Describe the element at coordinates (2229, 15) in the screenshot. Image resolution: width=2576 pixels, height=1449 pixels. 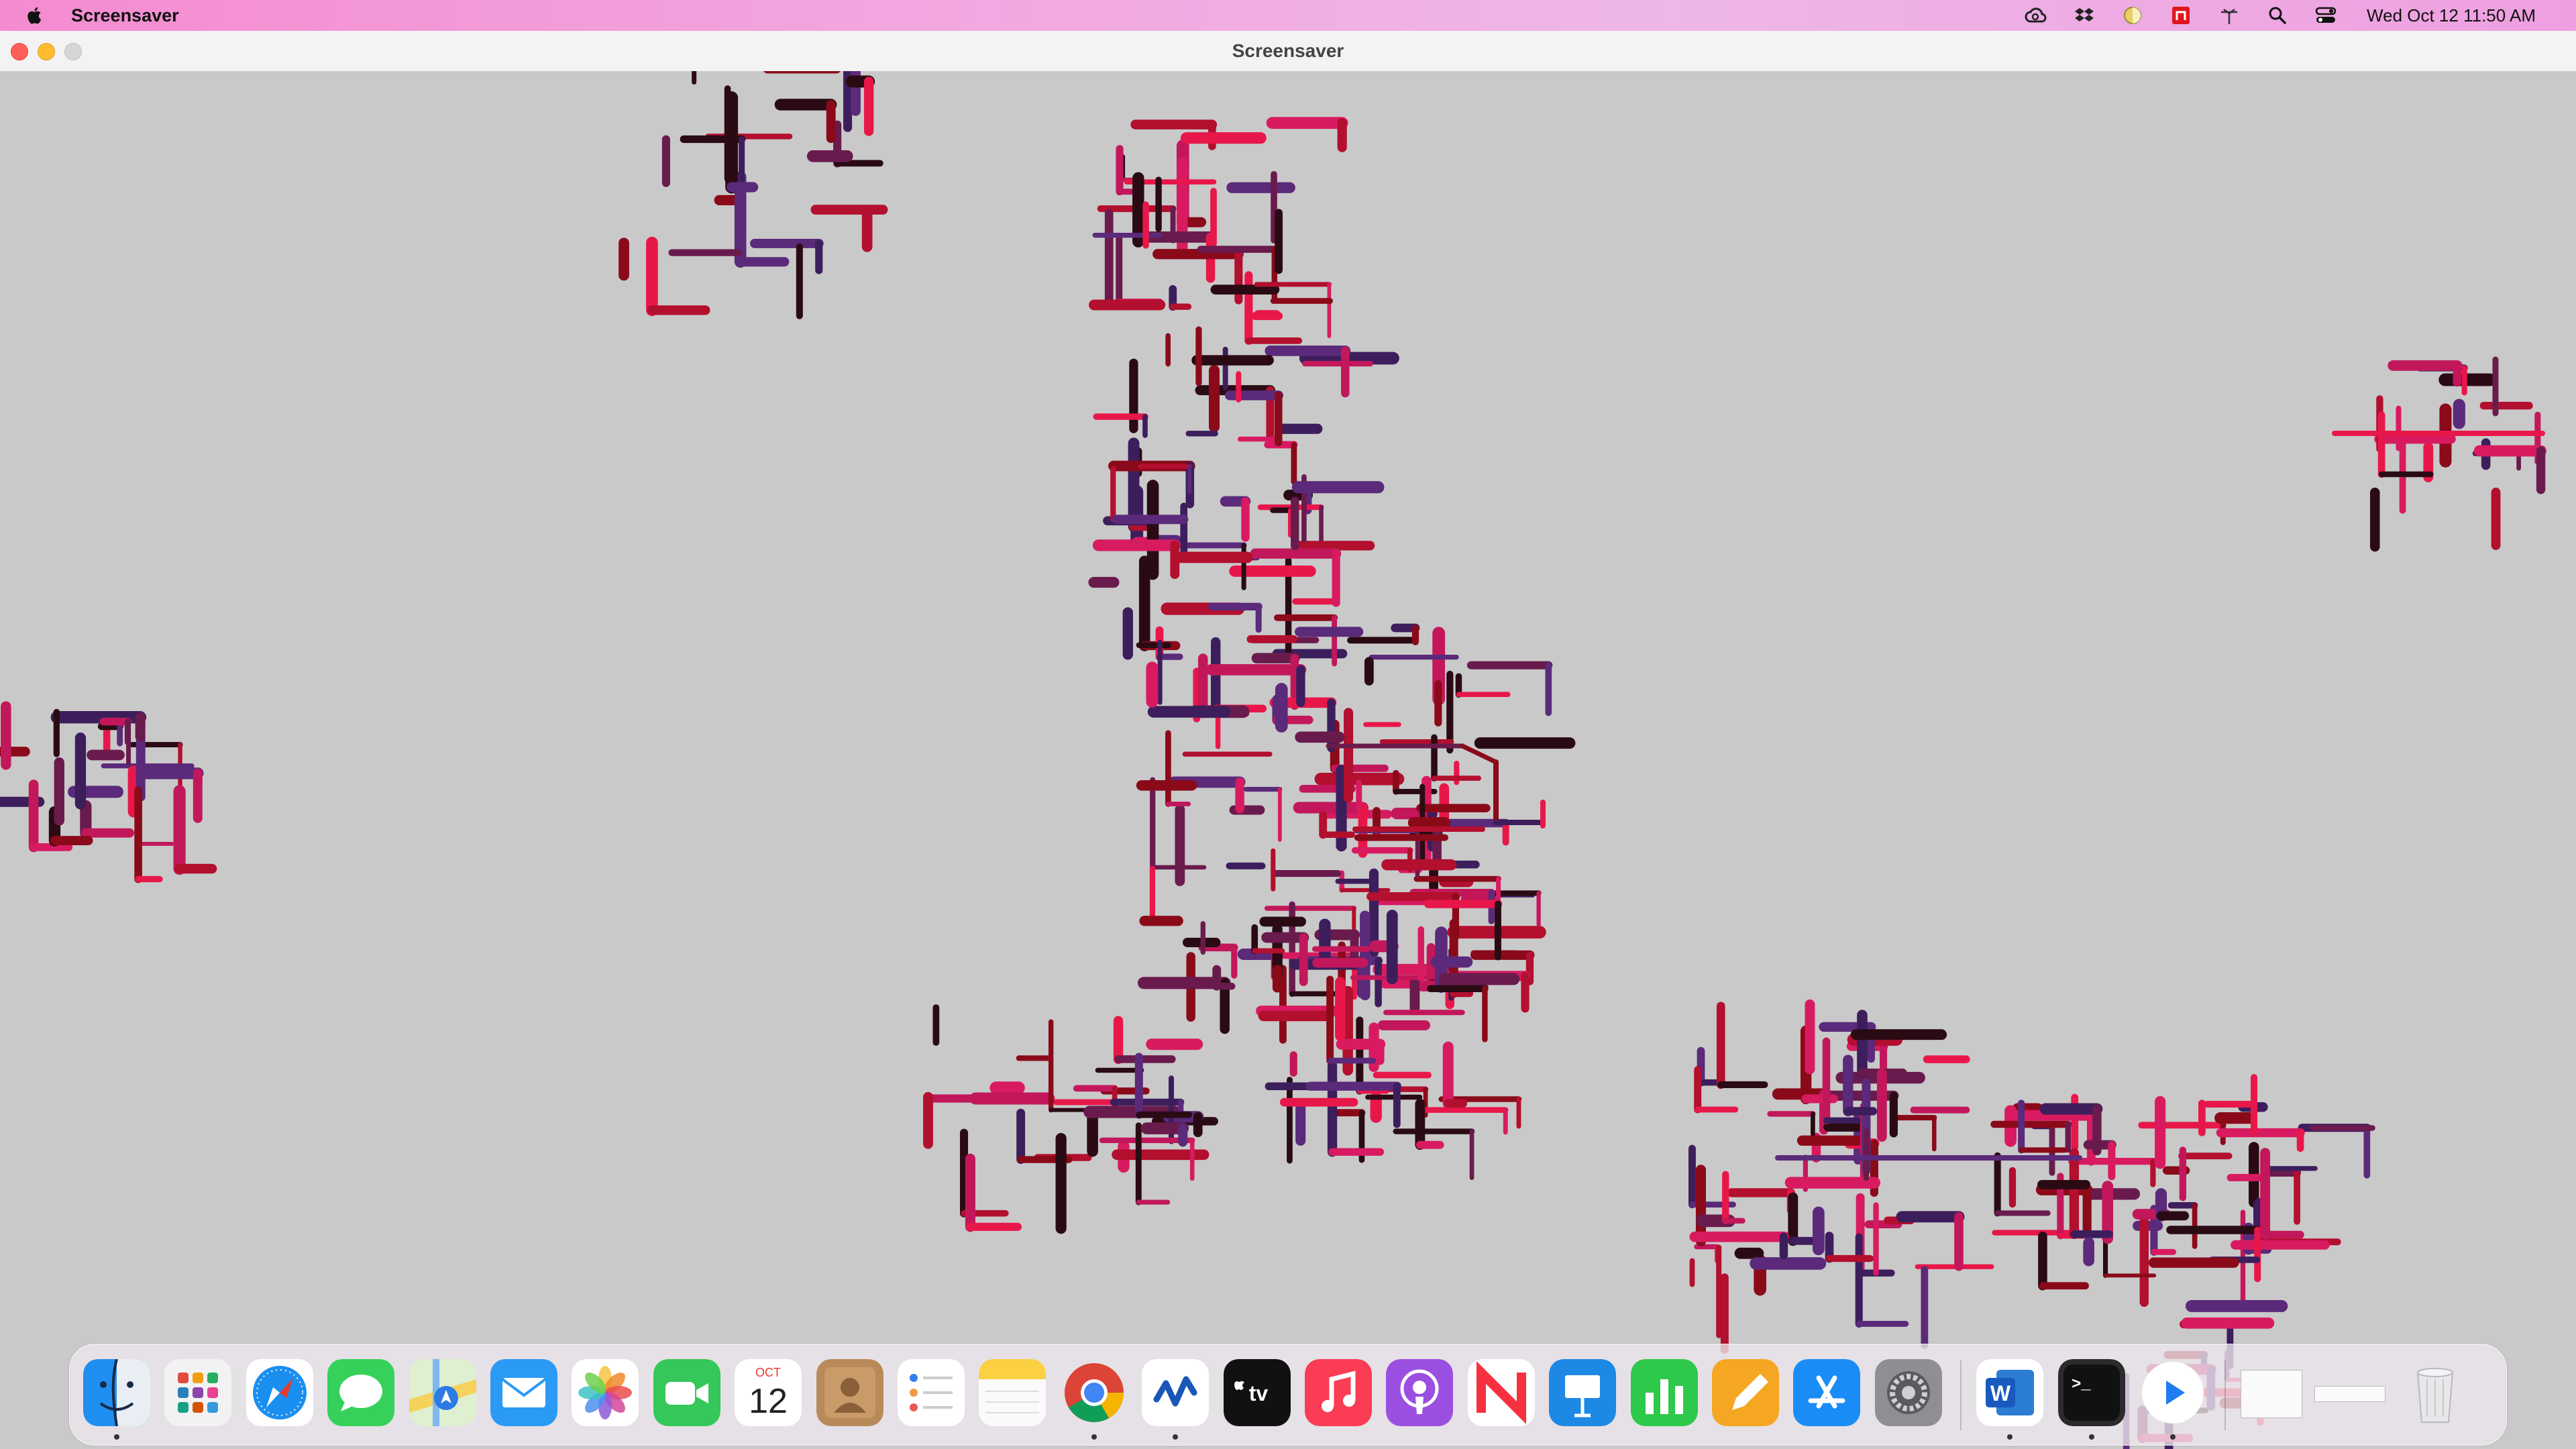
I see `wifi-antenna-icon` at that location.